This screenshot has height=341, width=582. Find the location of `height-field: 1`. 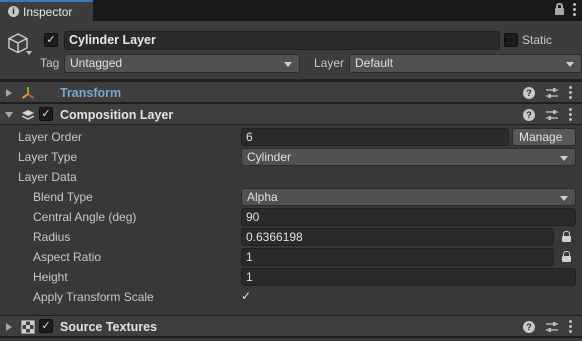

height-field: 1 is located at coordinates (408, 277).